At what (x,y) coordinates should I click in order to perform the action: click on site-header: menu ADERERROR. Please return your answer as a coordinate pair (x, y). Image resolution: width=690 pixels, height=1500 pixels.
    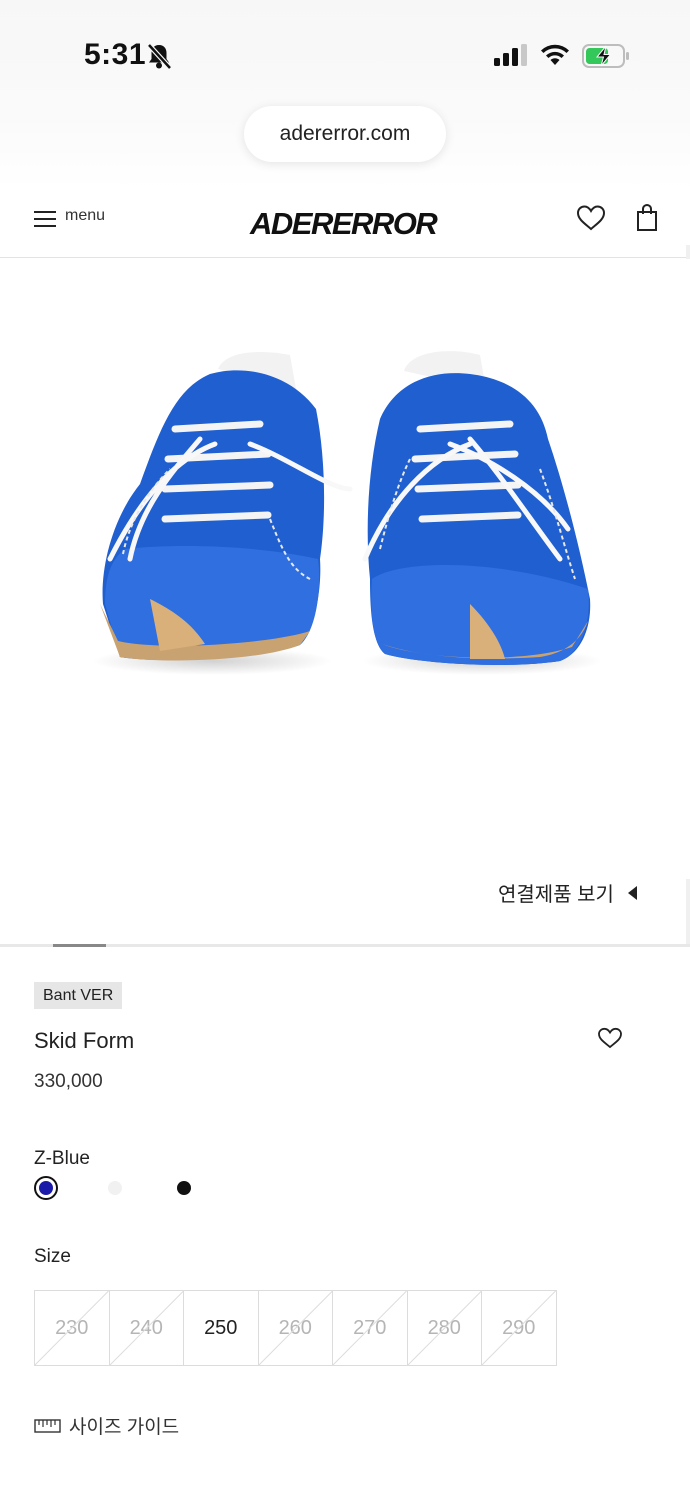
    Looking at the image, I should click on (345, 224).